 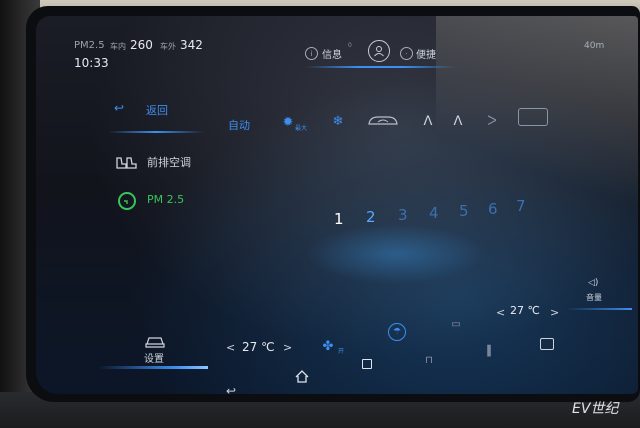 What do you see at coordinates (547, 344) in the screenshot?
I see `mirror-icon` at bounding box center [547, 344].